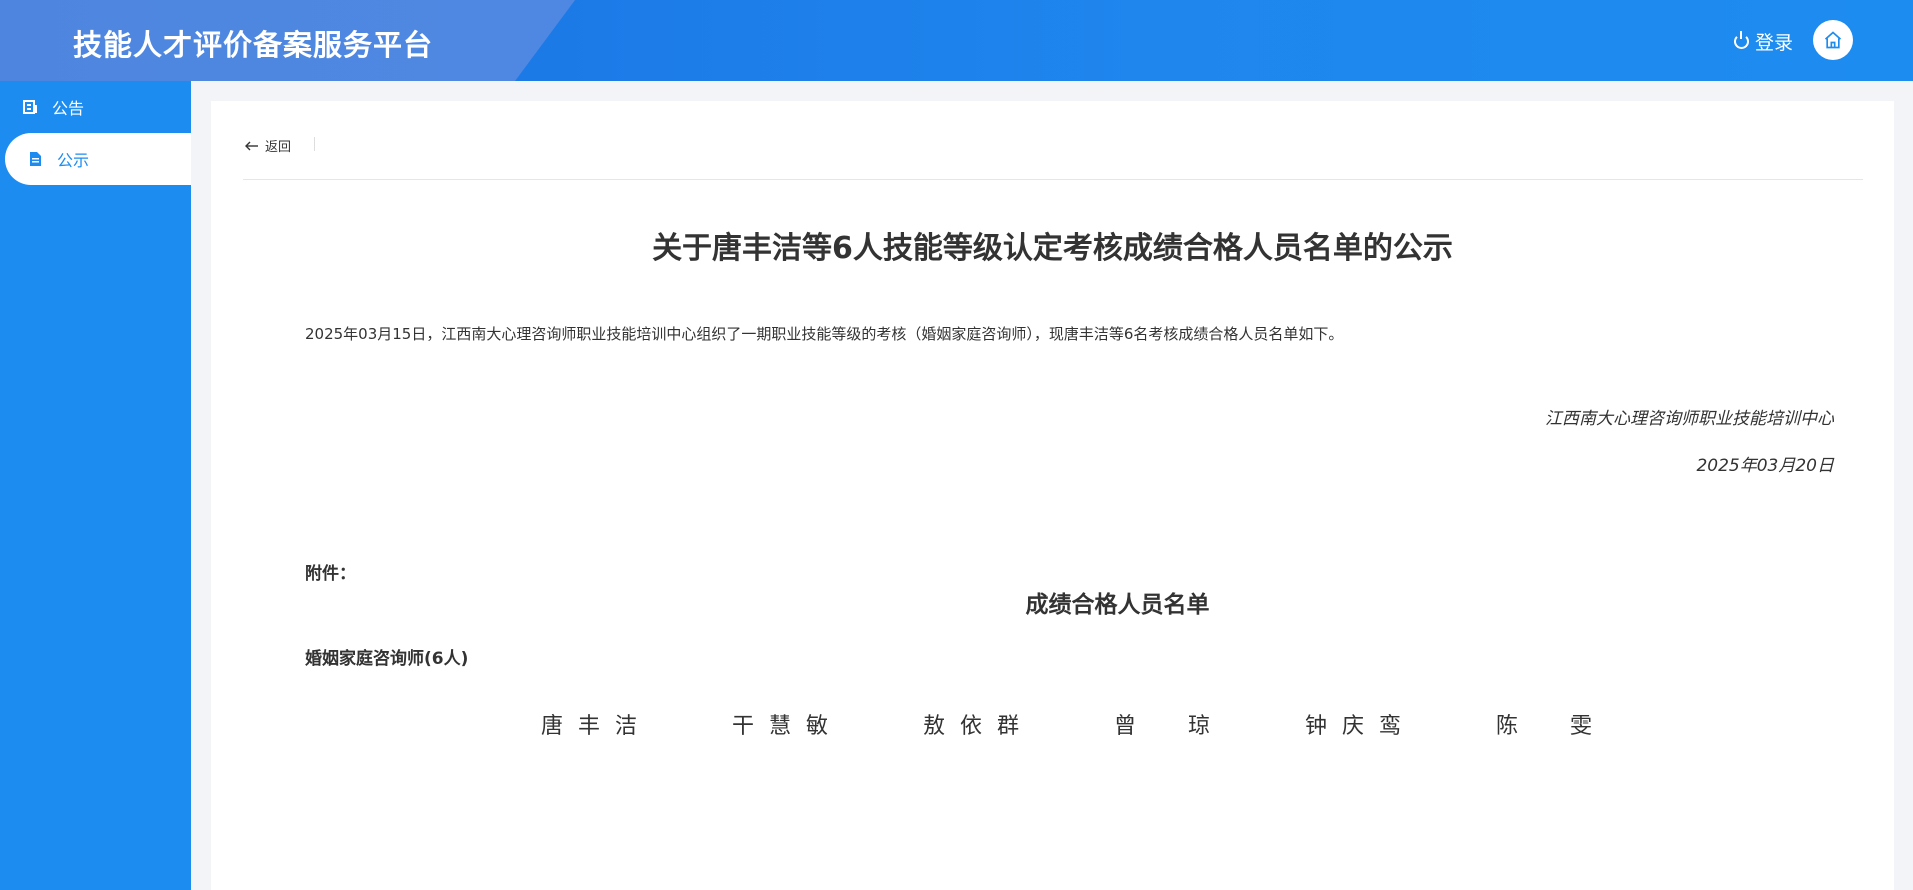 This screenshot has width=1913, height=890. I want to click on separator, so click(314, 144).